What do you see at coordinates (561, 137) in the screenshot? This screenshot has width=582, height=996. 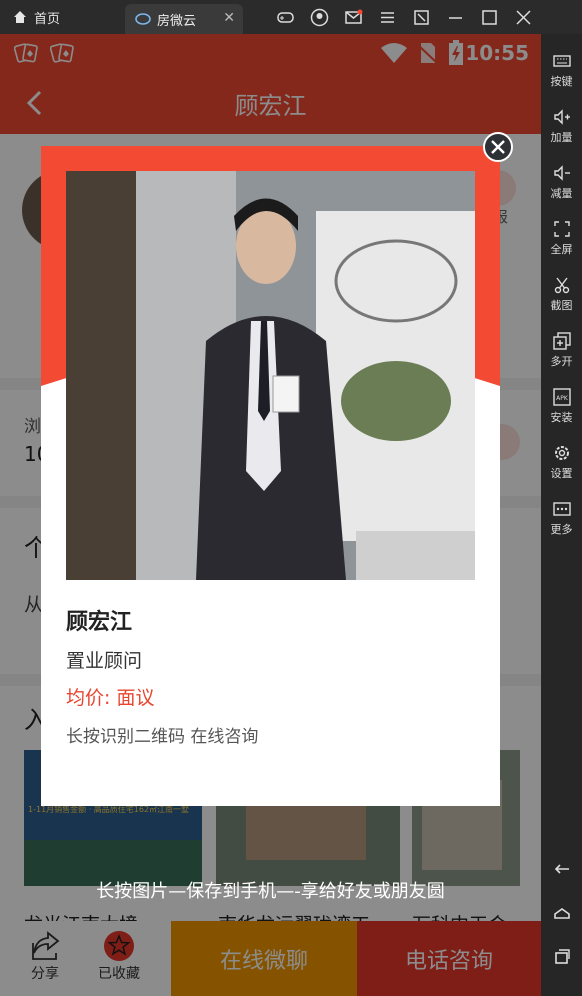 I see `sidebar-label: 加量` at bounding box center [561, 137].